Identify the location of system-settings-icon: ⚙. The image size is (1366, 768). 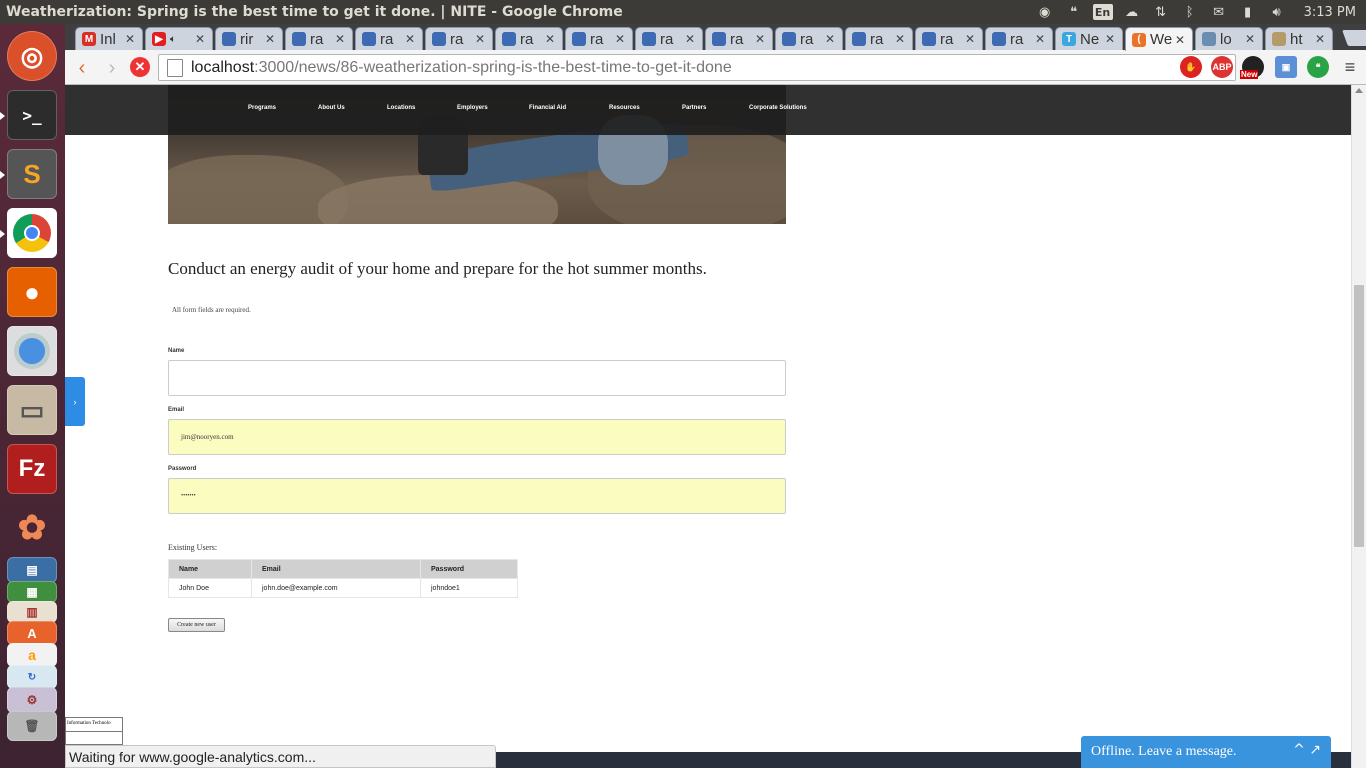
(32, 700).